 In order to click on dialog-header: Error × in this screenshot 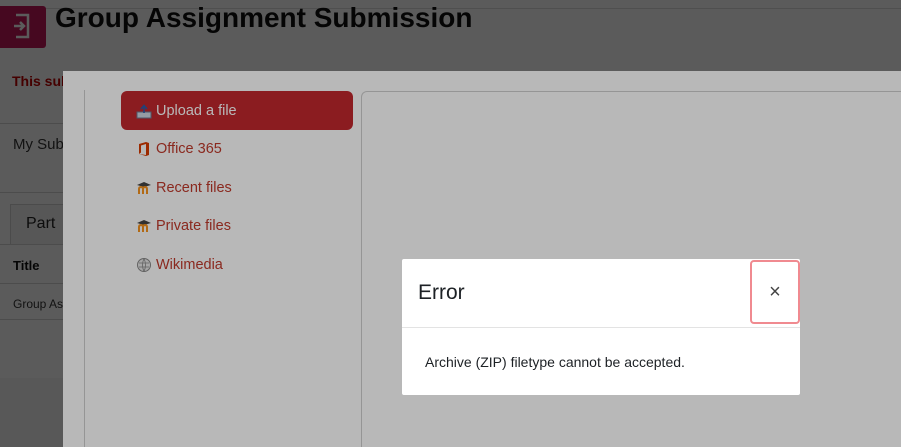, I will do `click(601, 293)`.